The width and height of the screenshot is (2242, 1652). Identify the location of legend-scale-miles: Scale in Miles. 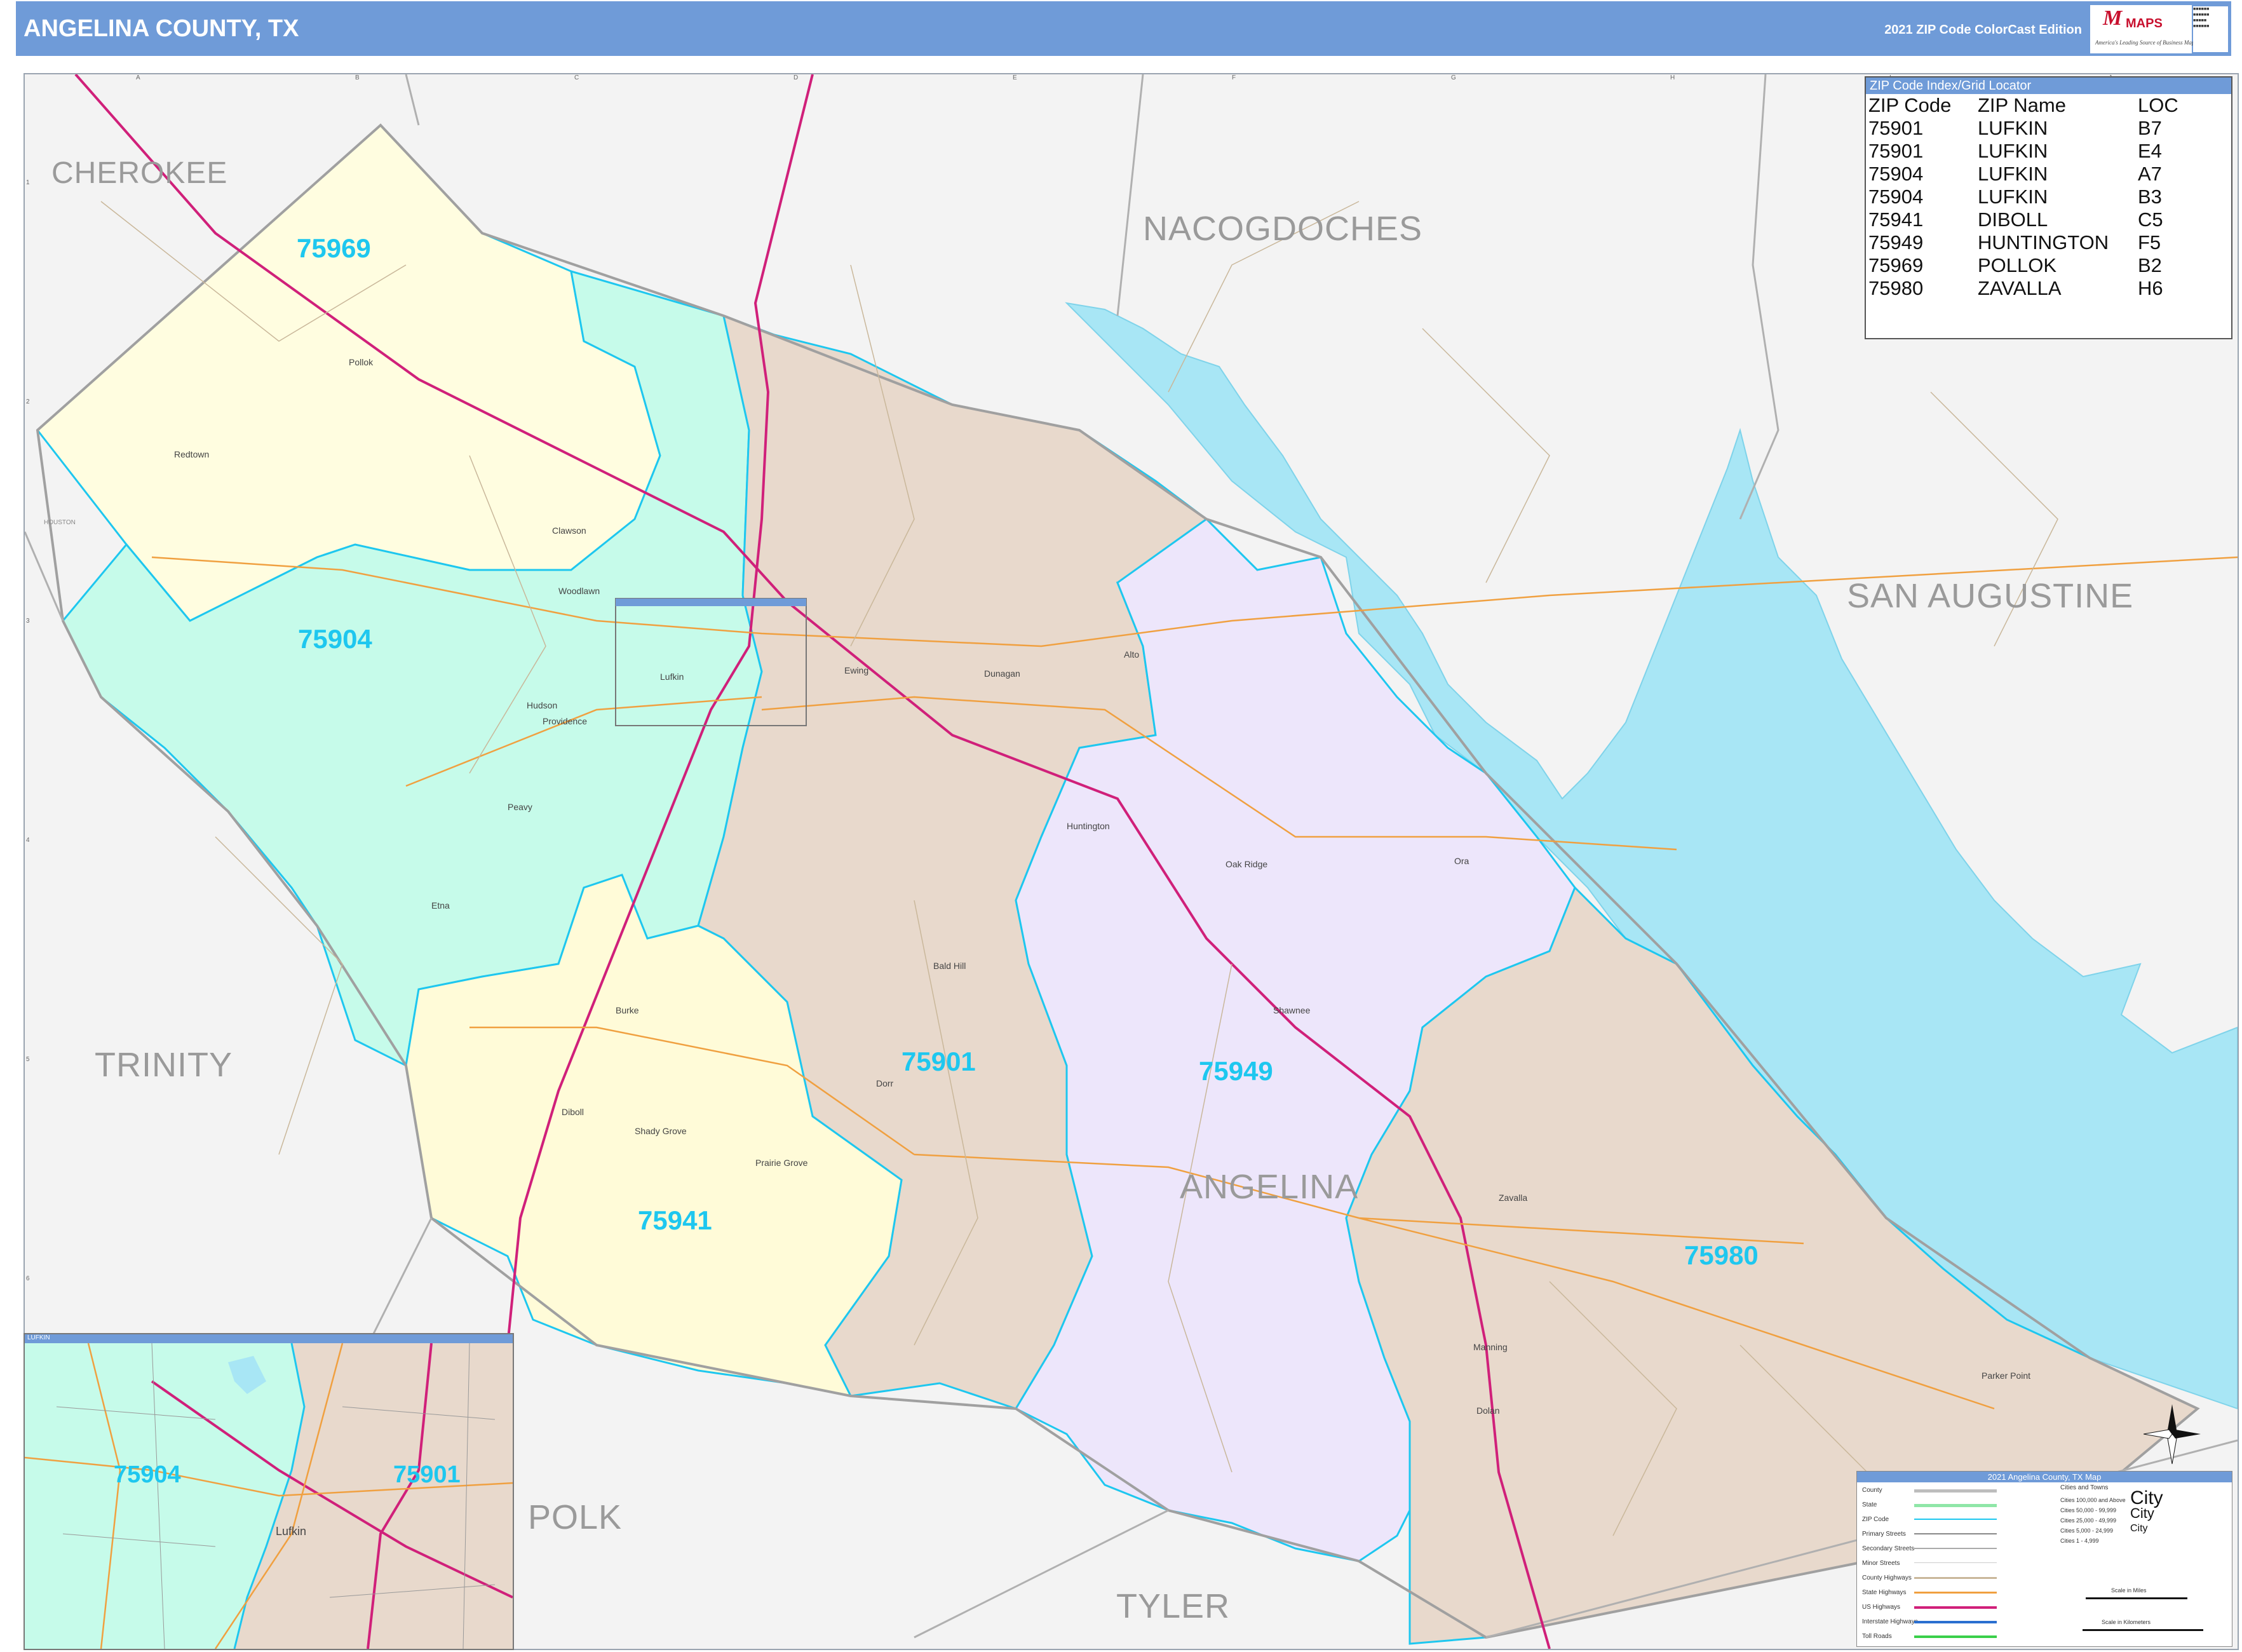
(2129, 1590).